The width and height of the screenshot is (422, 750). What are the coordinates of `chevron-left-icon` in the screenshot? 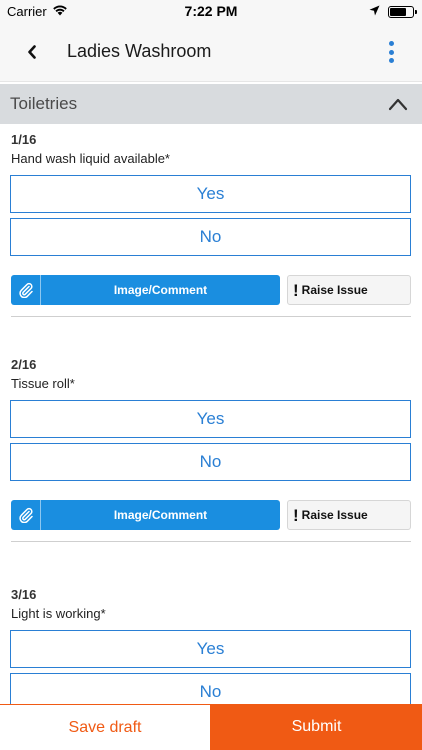 It's located at (32, 52).